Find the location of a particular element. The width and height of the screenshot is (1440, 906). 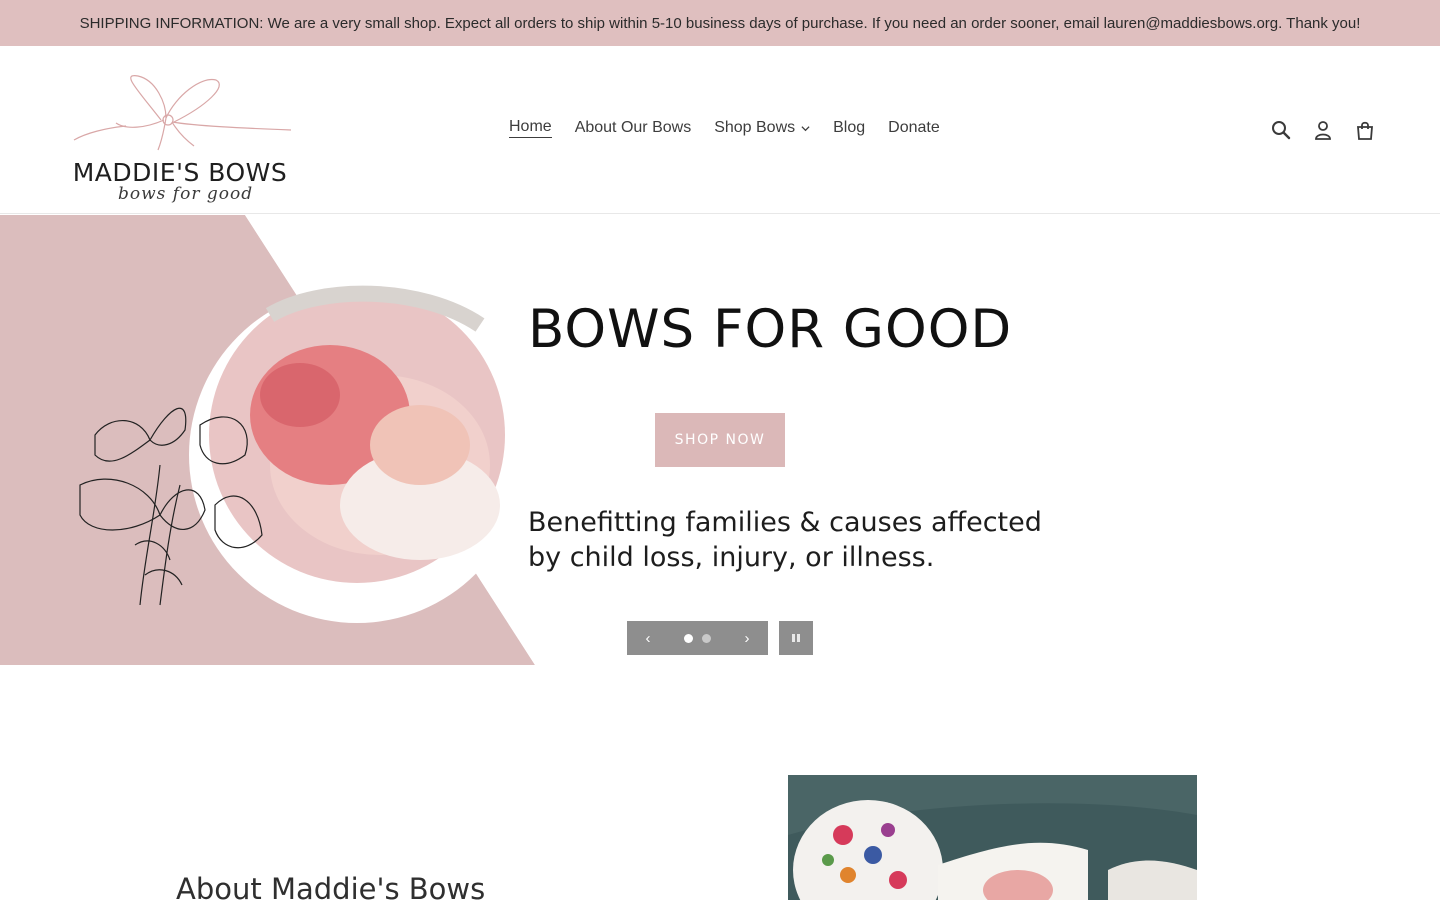

cart-icon is located at coordinates (1365, 130).